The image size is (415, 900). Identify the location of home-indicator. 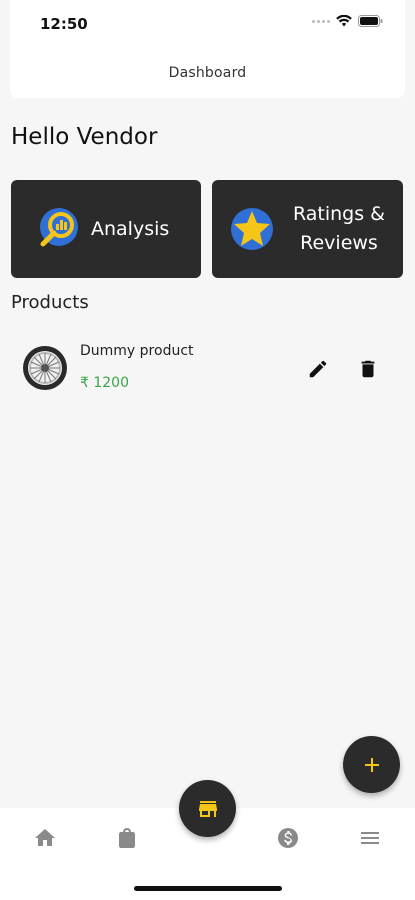
(208, 888).